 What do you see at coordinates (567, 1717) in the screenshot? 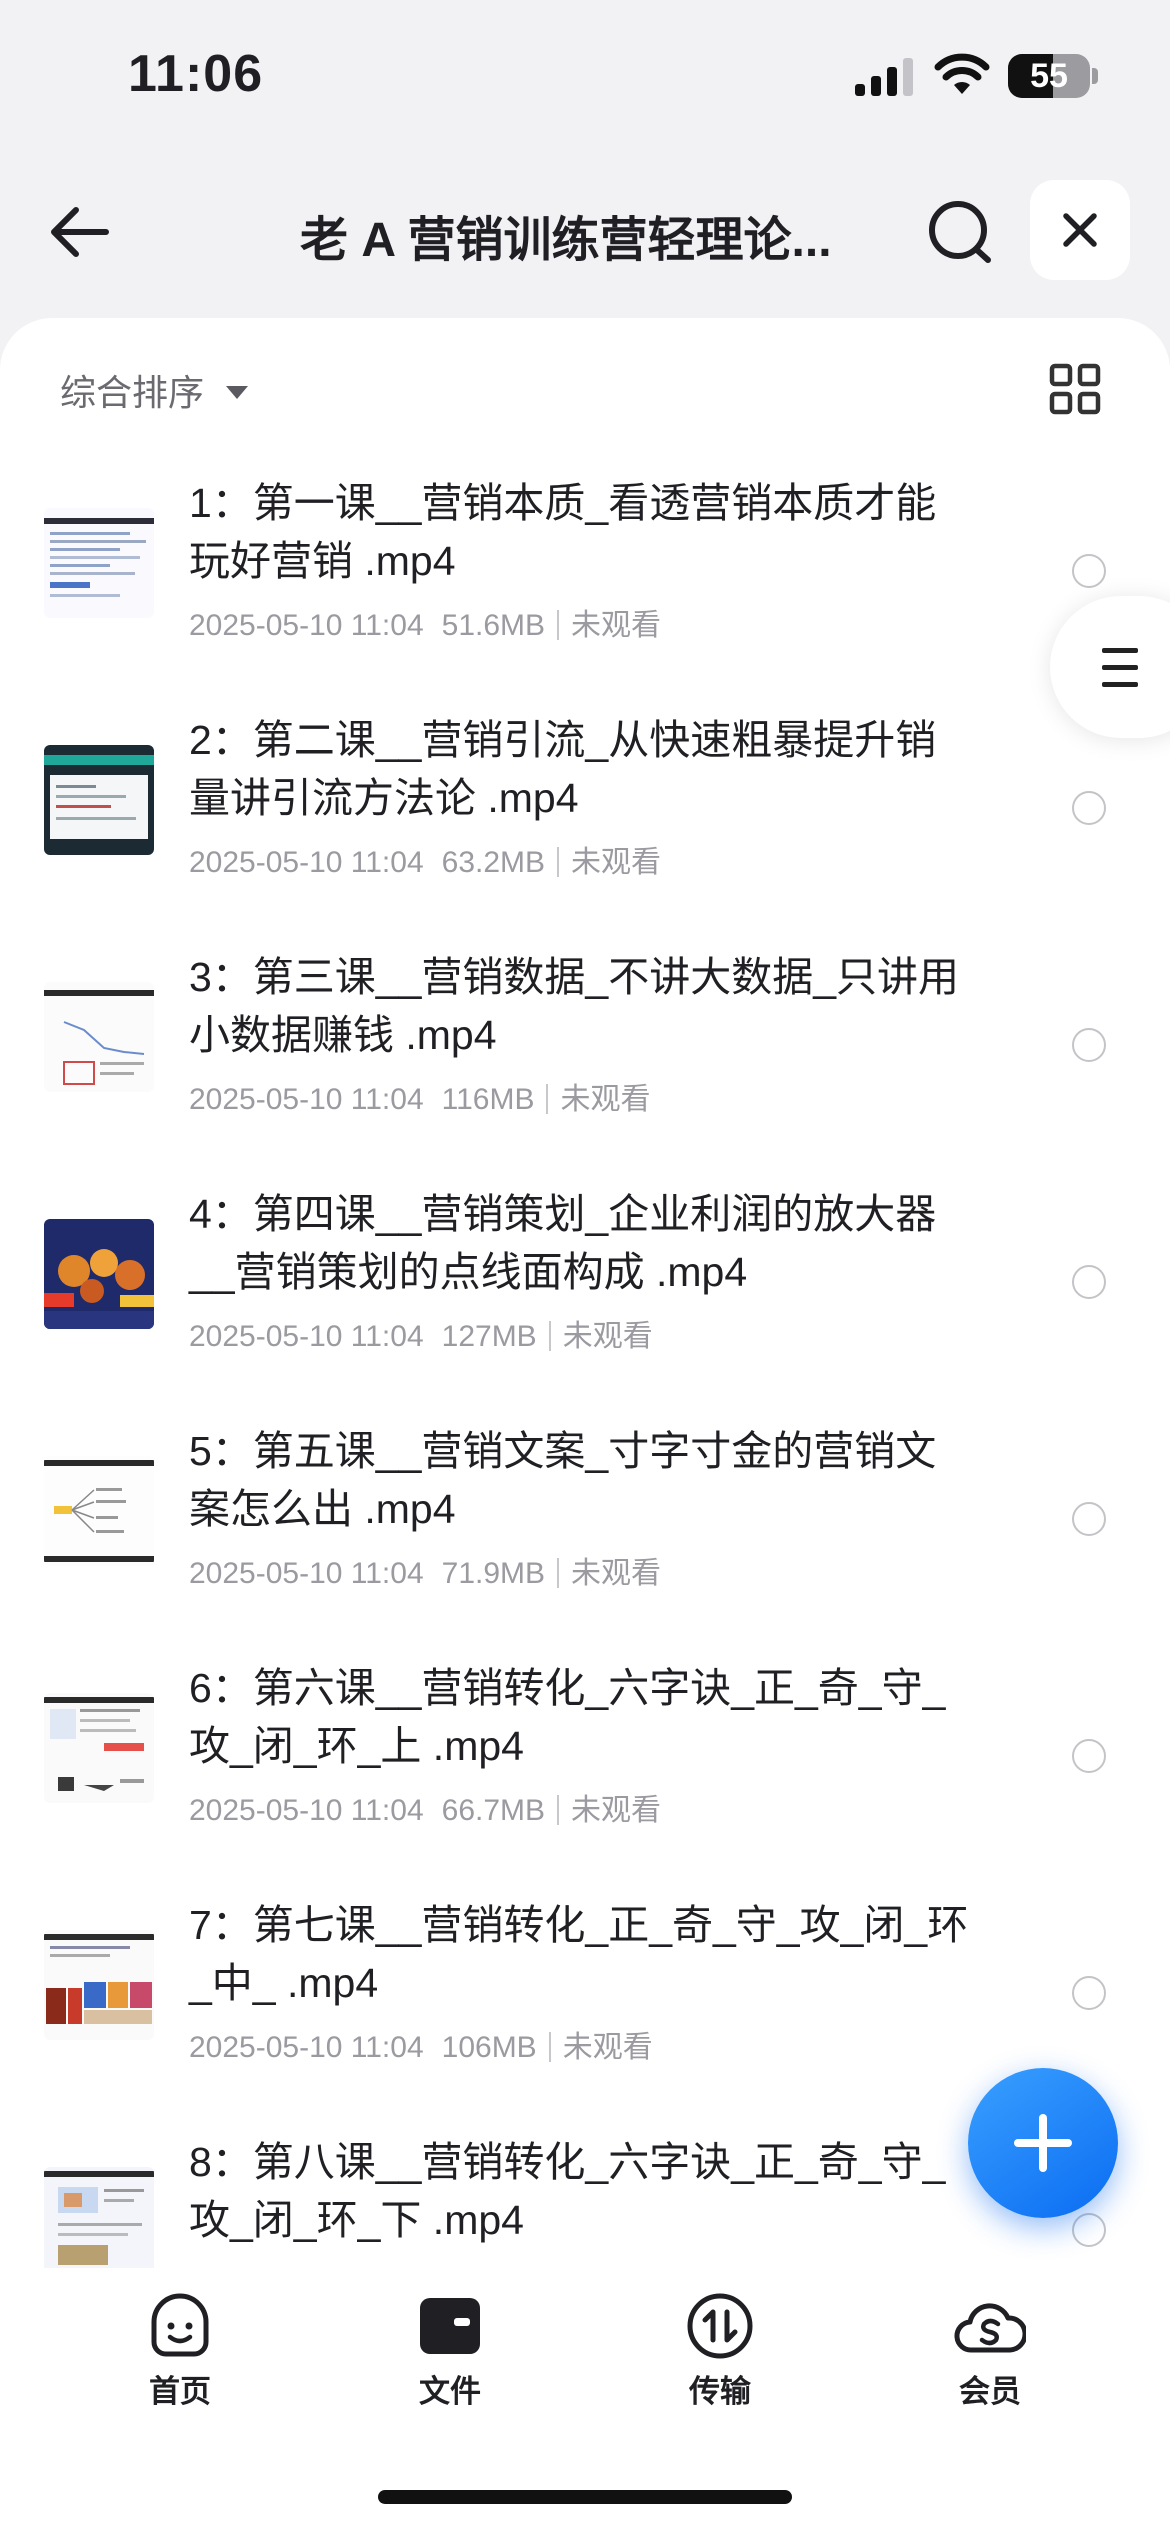
I see `file-name: 6：第六课__营销转化_六字诀_正_奇_守_攻_闭_环_上 .mp4` at bounding box center [567, 1717].